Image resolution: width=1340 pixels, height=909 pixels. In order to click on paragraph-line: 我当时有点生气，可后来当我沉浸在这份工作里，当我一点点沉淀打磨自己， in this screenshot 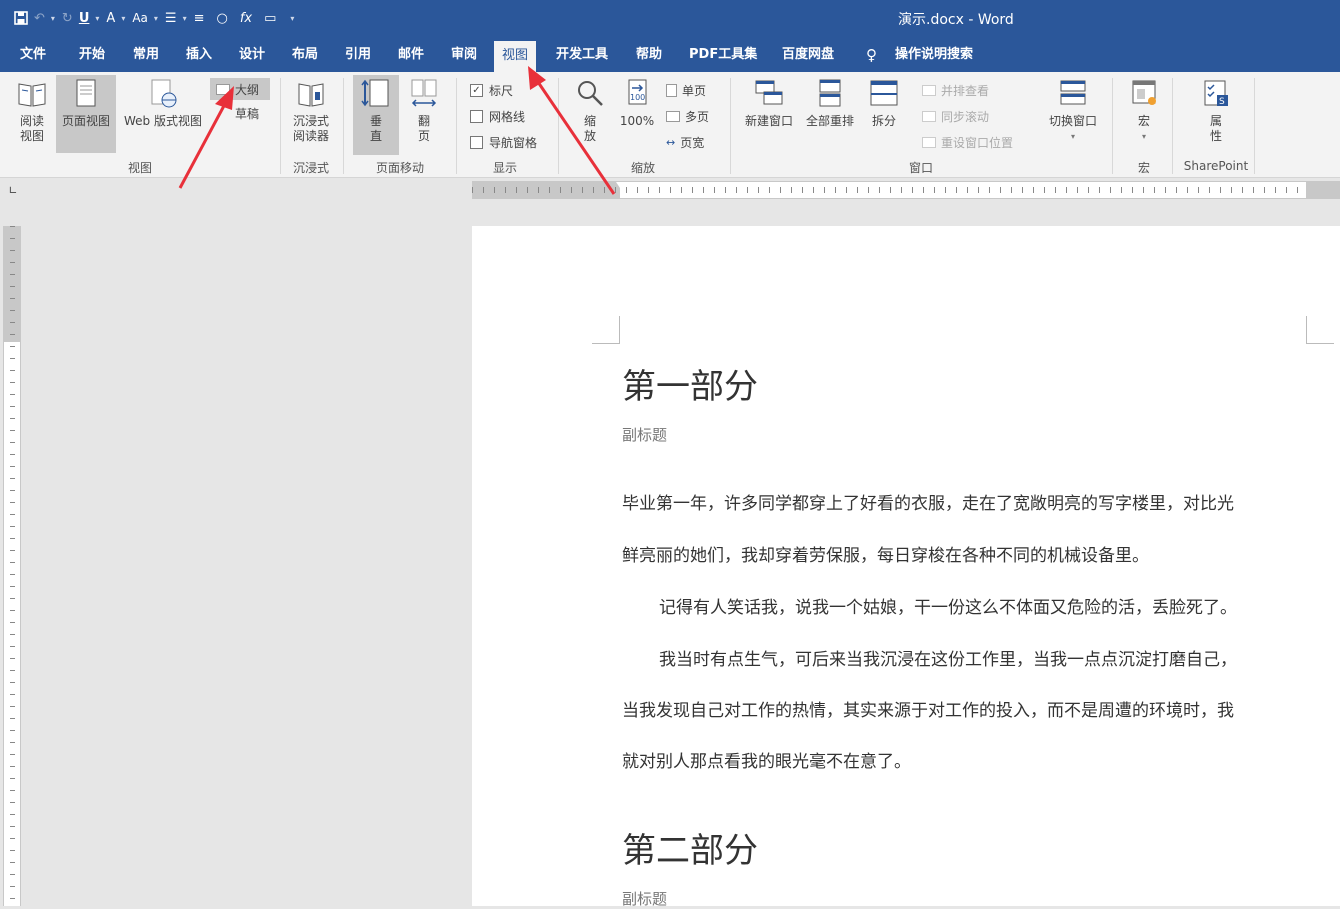, I will do `click(948, 657)`.